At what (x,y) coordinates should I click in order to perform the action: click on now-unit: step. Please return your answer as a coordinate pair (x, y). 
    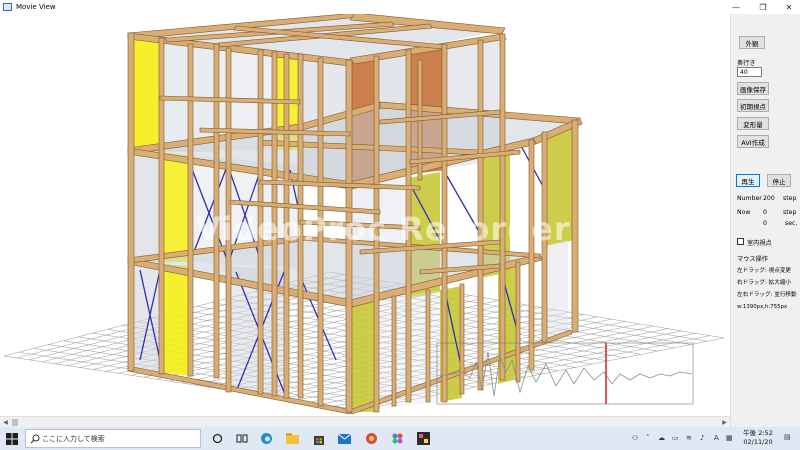
    Looking at the image, I should click on (790, 212).